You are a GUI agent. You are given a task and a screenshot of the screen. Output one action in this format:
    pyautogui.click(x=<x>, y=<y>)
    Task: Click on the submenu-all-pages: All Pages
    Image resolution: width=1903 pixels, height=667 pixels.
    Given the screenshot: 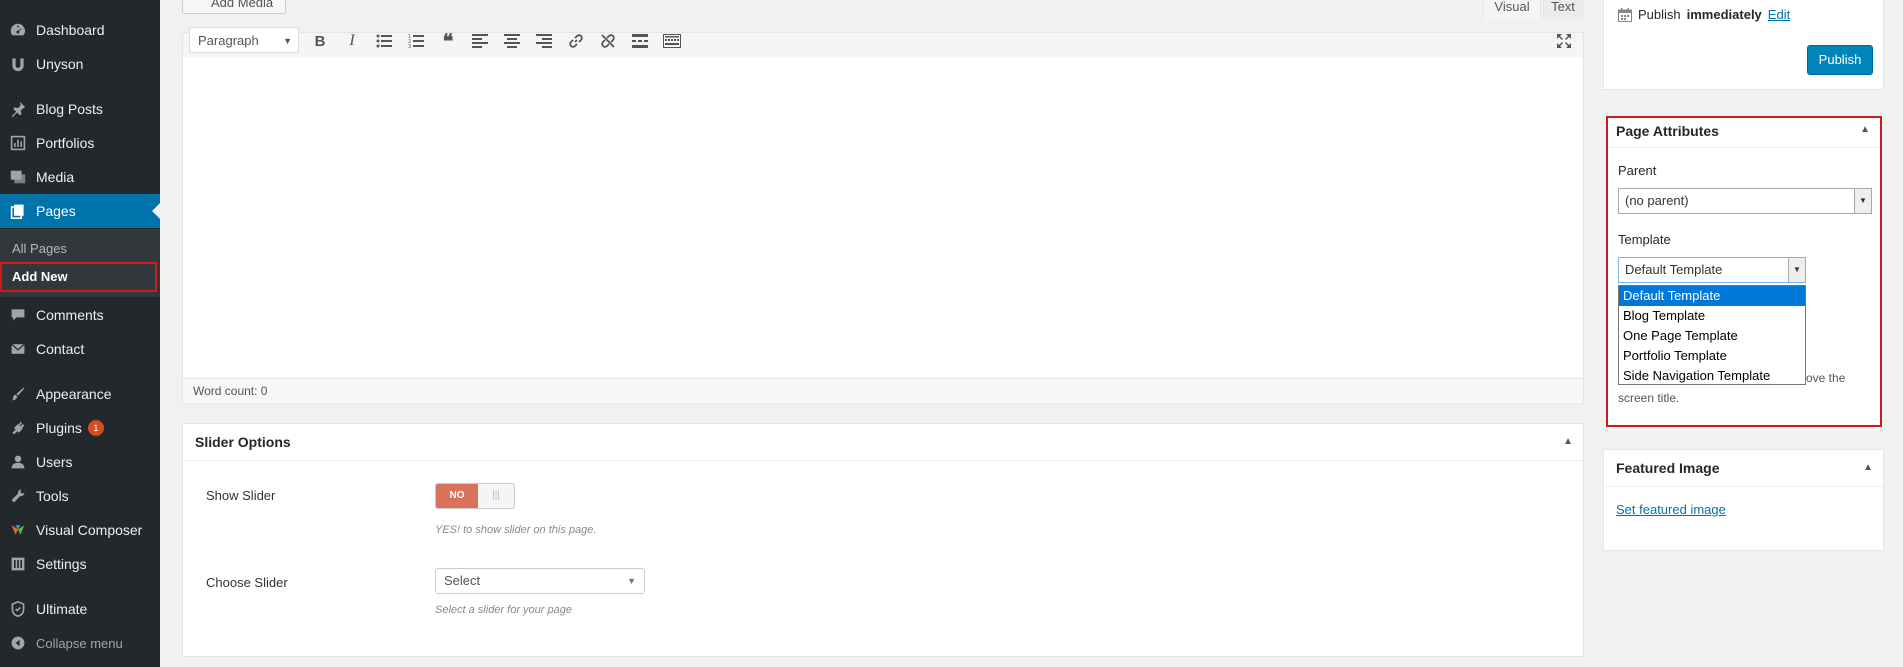 What is the action you would take?
    pyautogui.click(x=39, y=248)
    